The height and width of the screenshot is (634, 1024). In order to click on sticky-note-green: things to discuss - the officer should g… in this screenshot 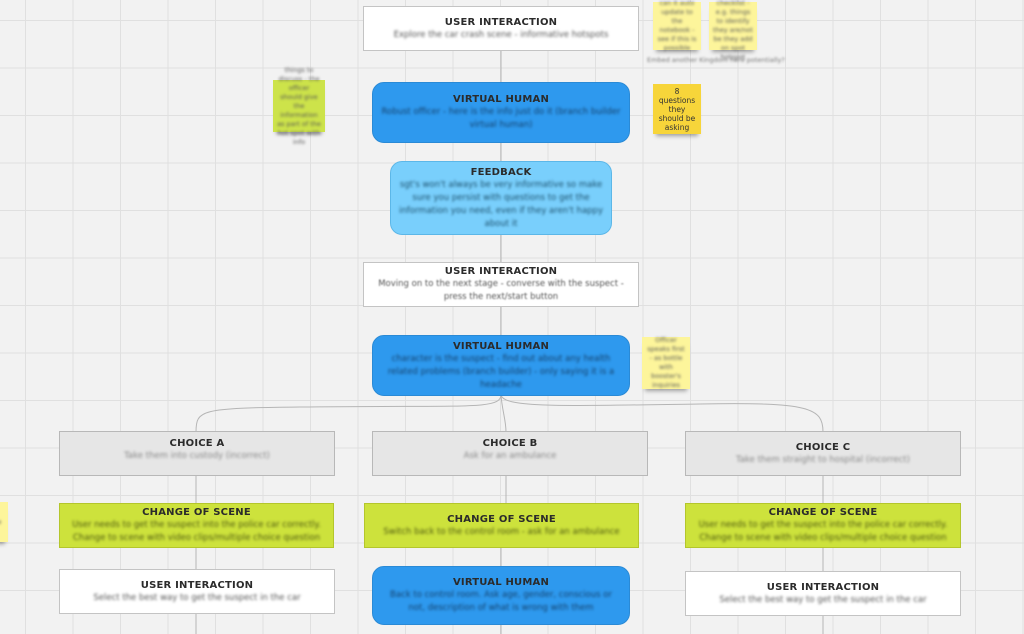, I will do `click(299, 106)`.